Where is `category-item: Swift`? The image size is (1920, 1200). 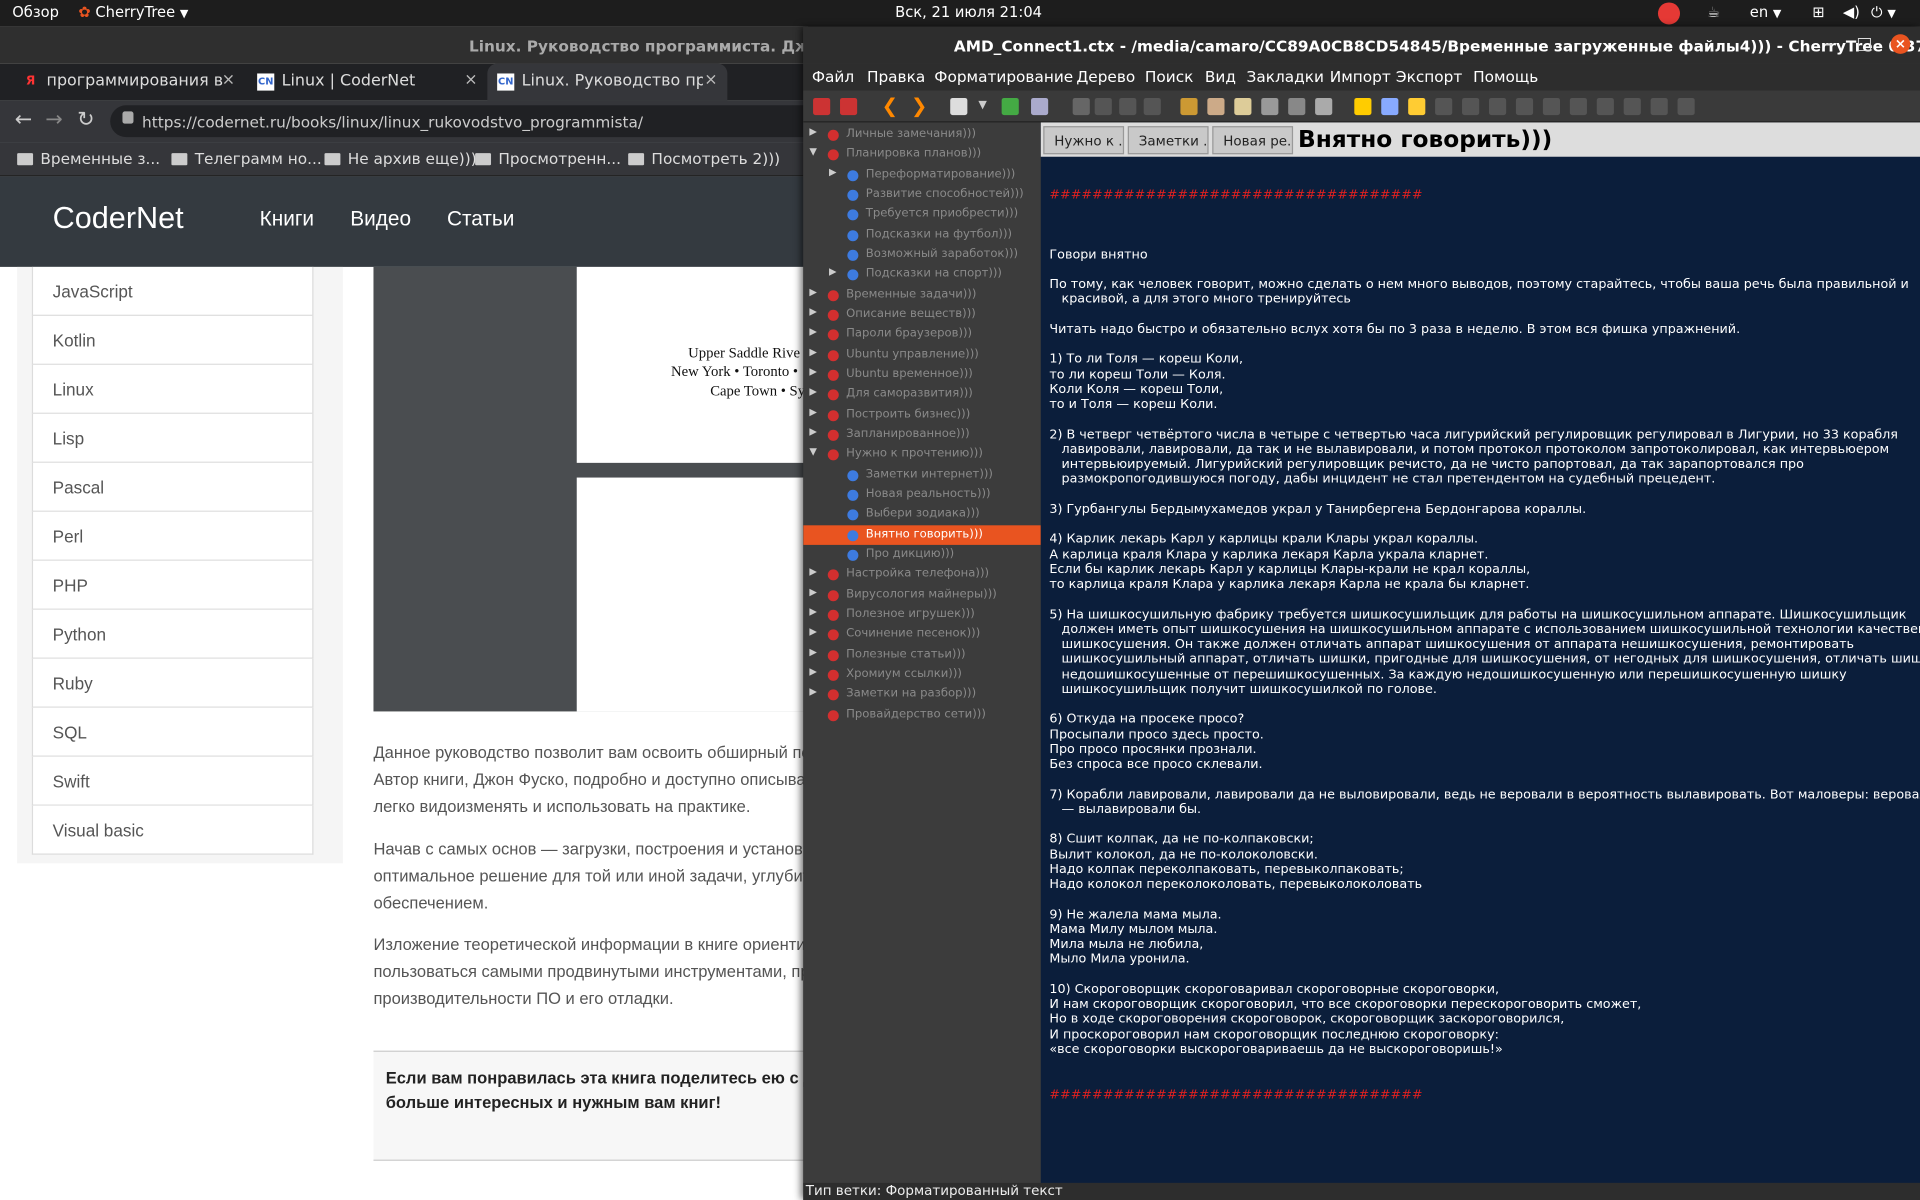 category-item: Swift is located at coordinates (172, 781).